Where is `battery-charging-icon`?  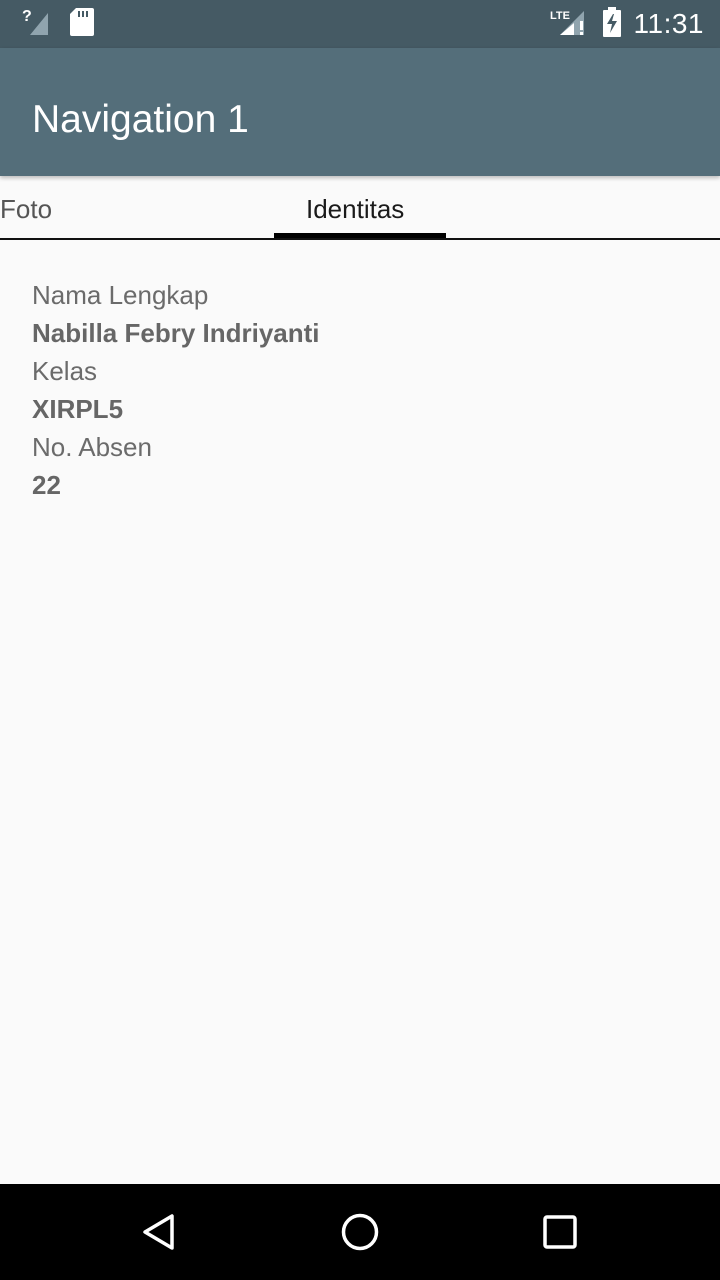
battery-charging-icon is located at coordinates (612, 24).